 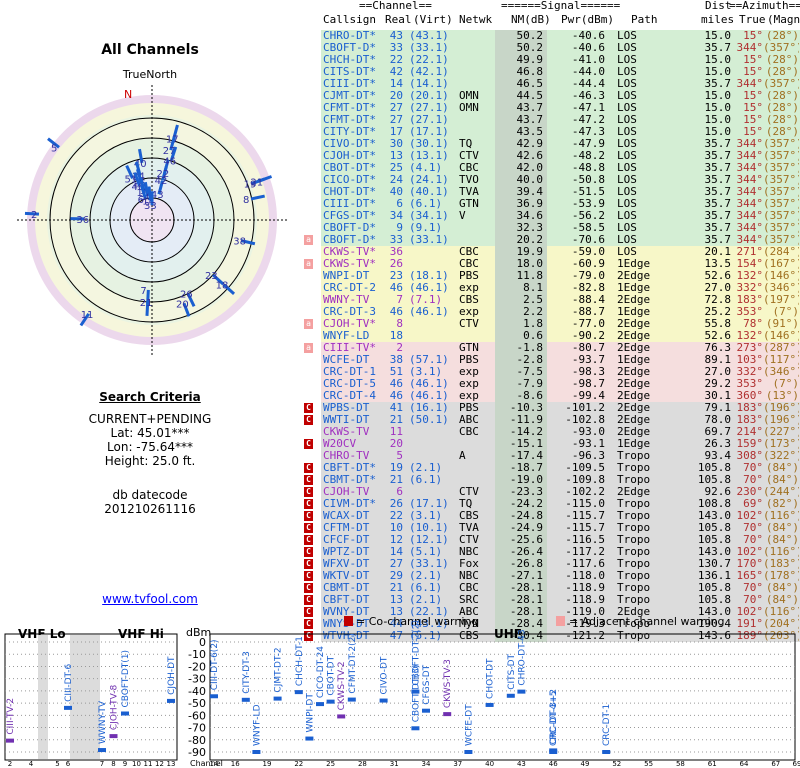 I want to click on cell-virtual-channel: (46.1), so click(x=429, y=384).